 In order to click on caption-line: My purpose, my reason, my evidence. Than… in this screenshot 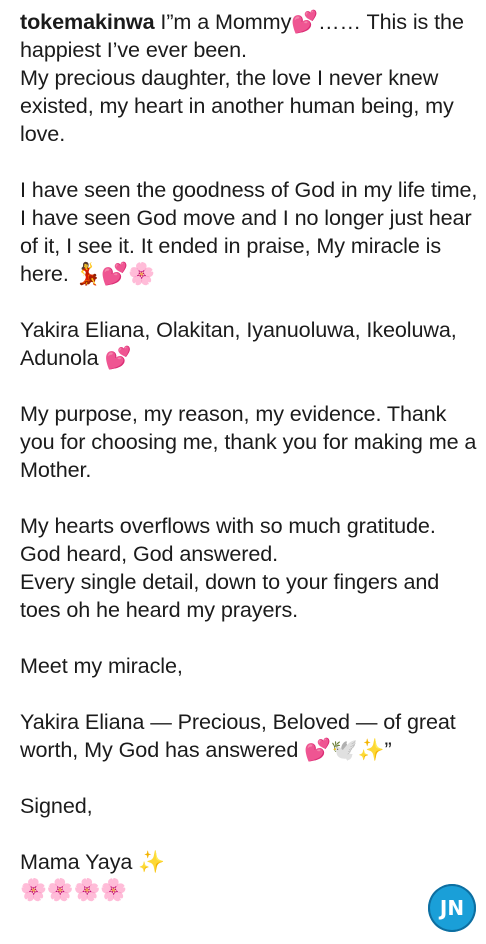, I will do `click(248, 441)`.